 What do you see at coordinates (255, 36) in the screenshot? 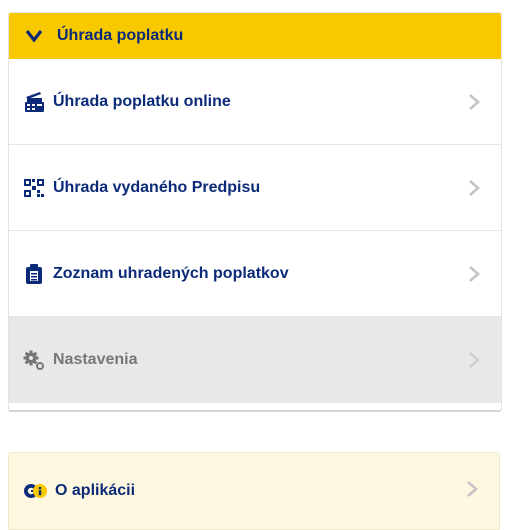
I see `section-header-toggle: Úhrada poplatku` at bounding box center [255, 36].